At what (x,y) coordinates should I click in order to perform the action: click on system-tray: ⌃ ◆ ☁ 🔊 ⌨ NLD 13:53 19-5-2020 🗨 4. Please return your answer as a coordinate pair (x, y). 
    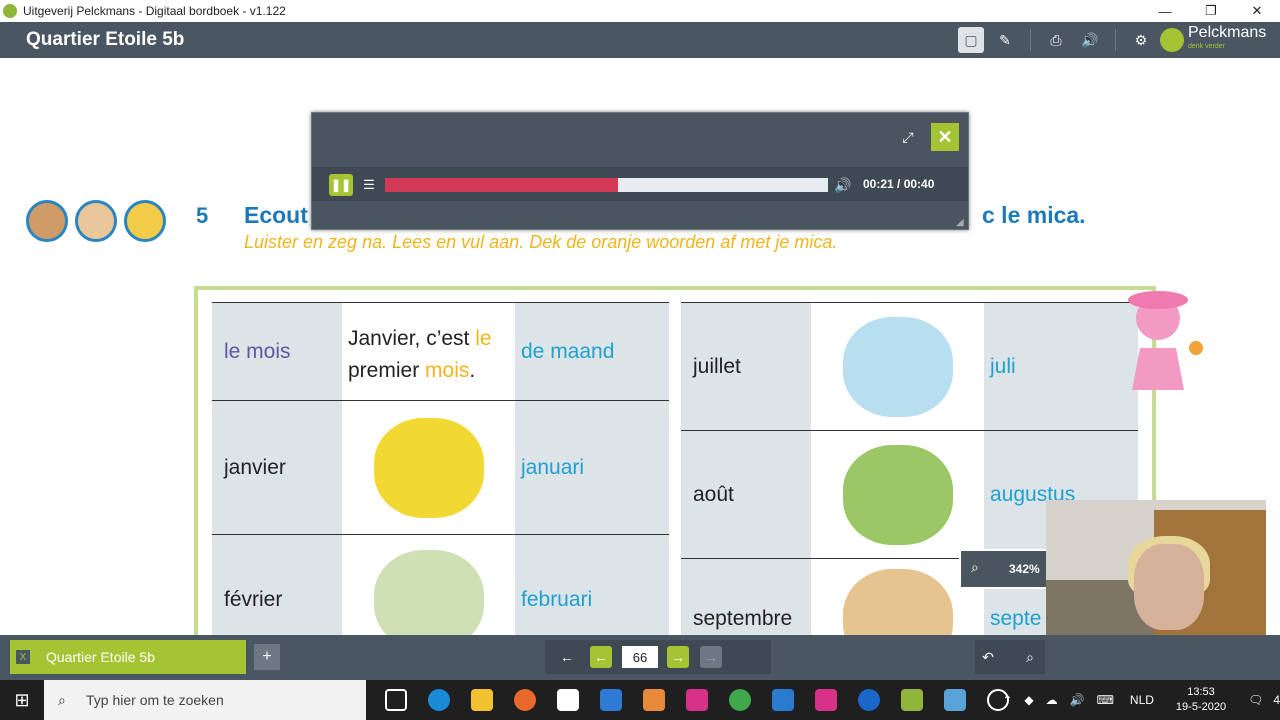
    Looking at the image, I should click on (1138, 700).